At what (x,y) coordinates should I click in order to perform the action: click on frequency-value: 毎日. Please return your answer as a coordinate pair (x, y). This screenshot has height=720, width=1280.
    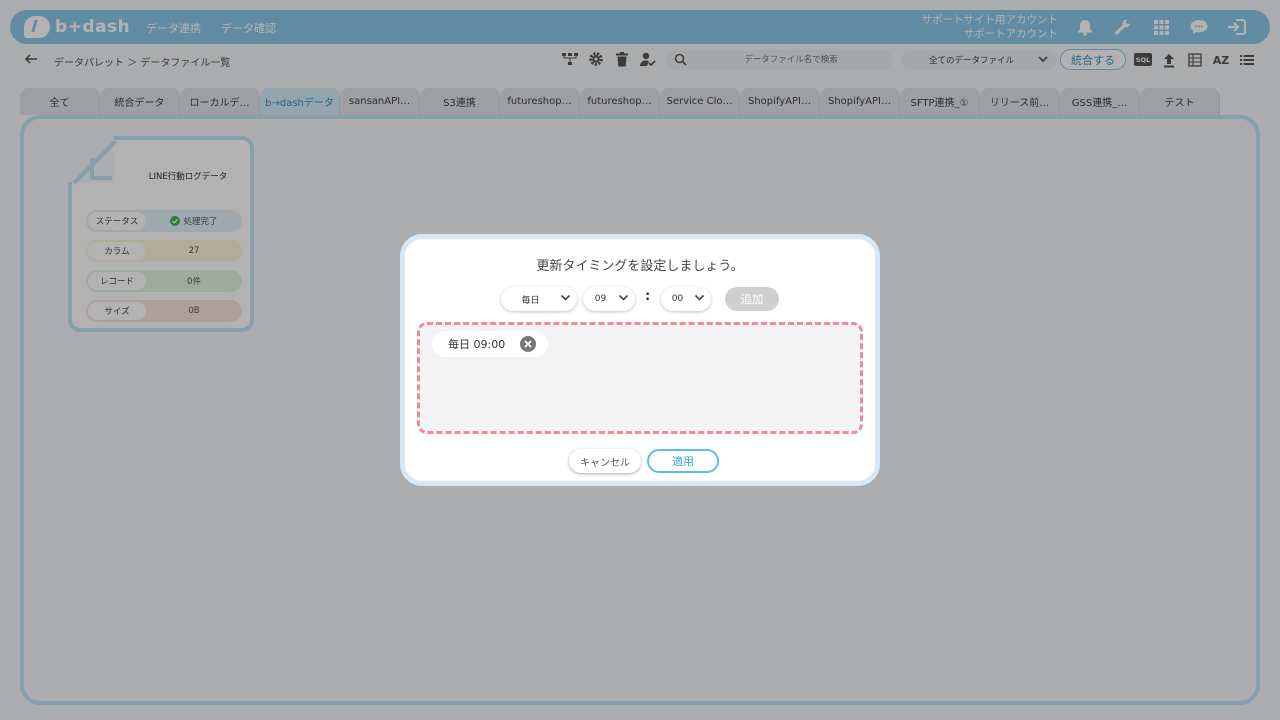
    Looking at the image, I should click on (530, 300).